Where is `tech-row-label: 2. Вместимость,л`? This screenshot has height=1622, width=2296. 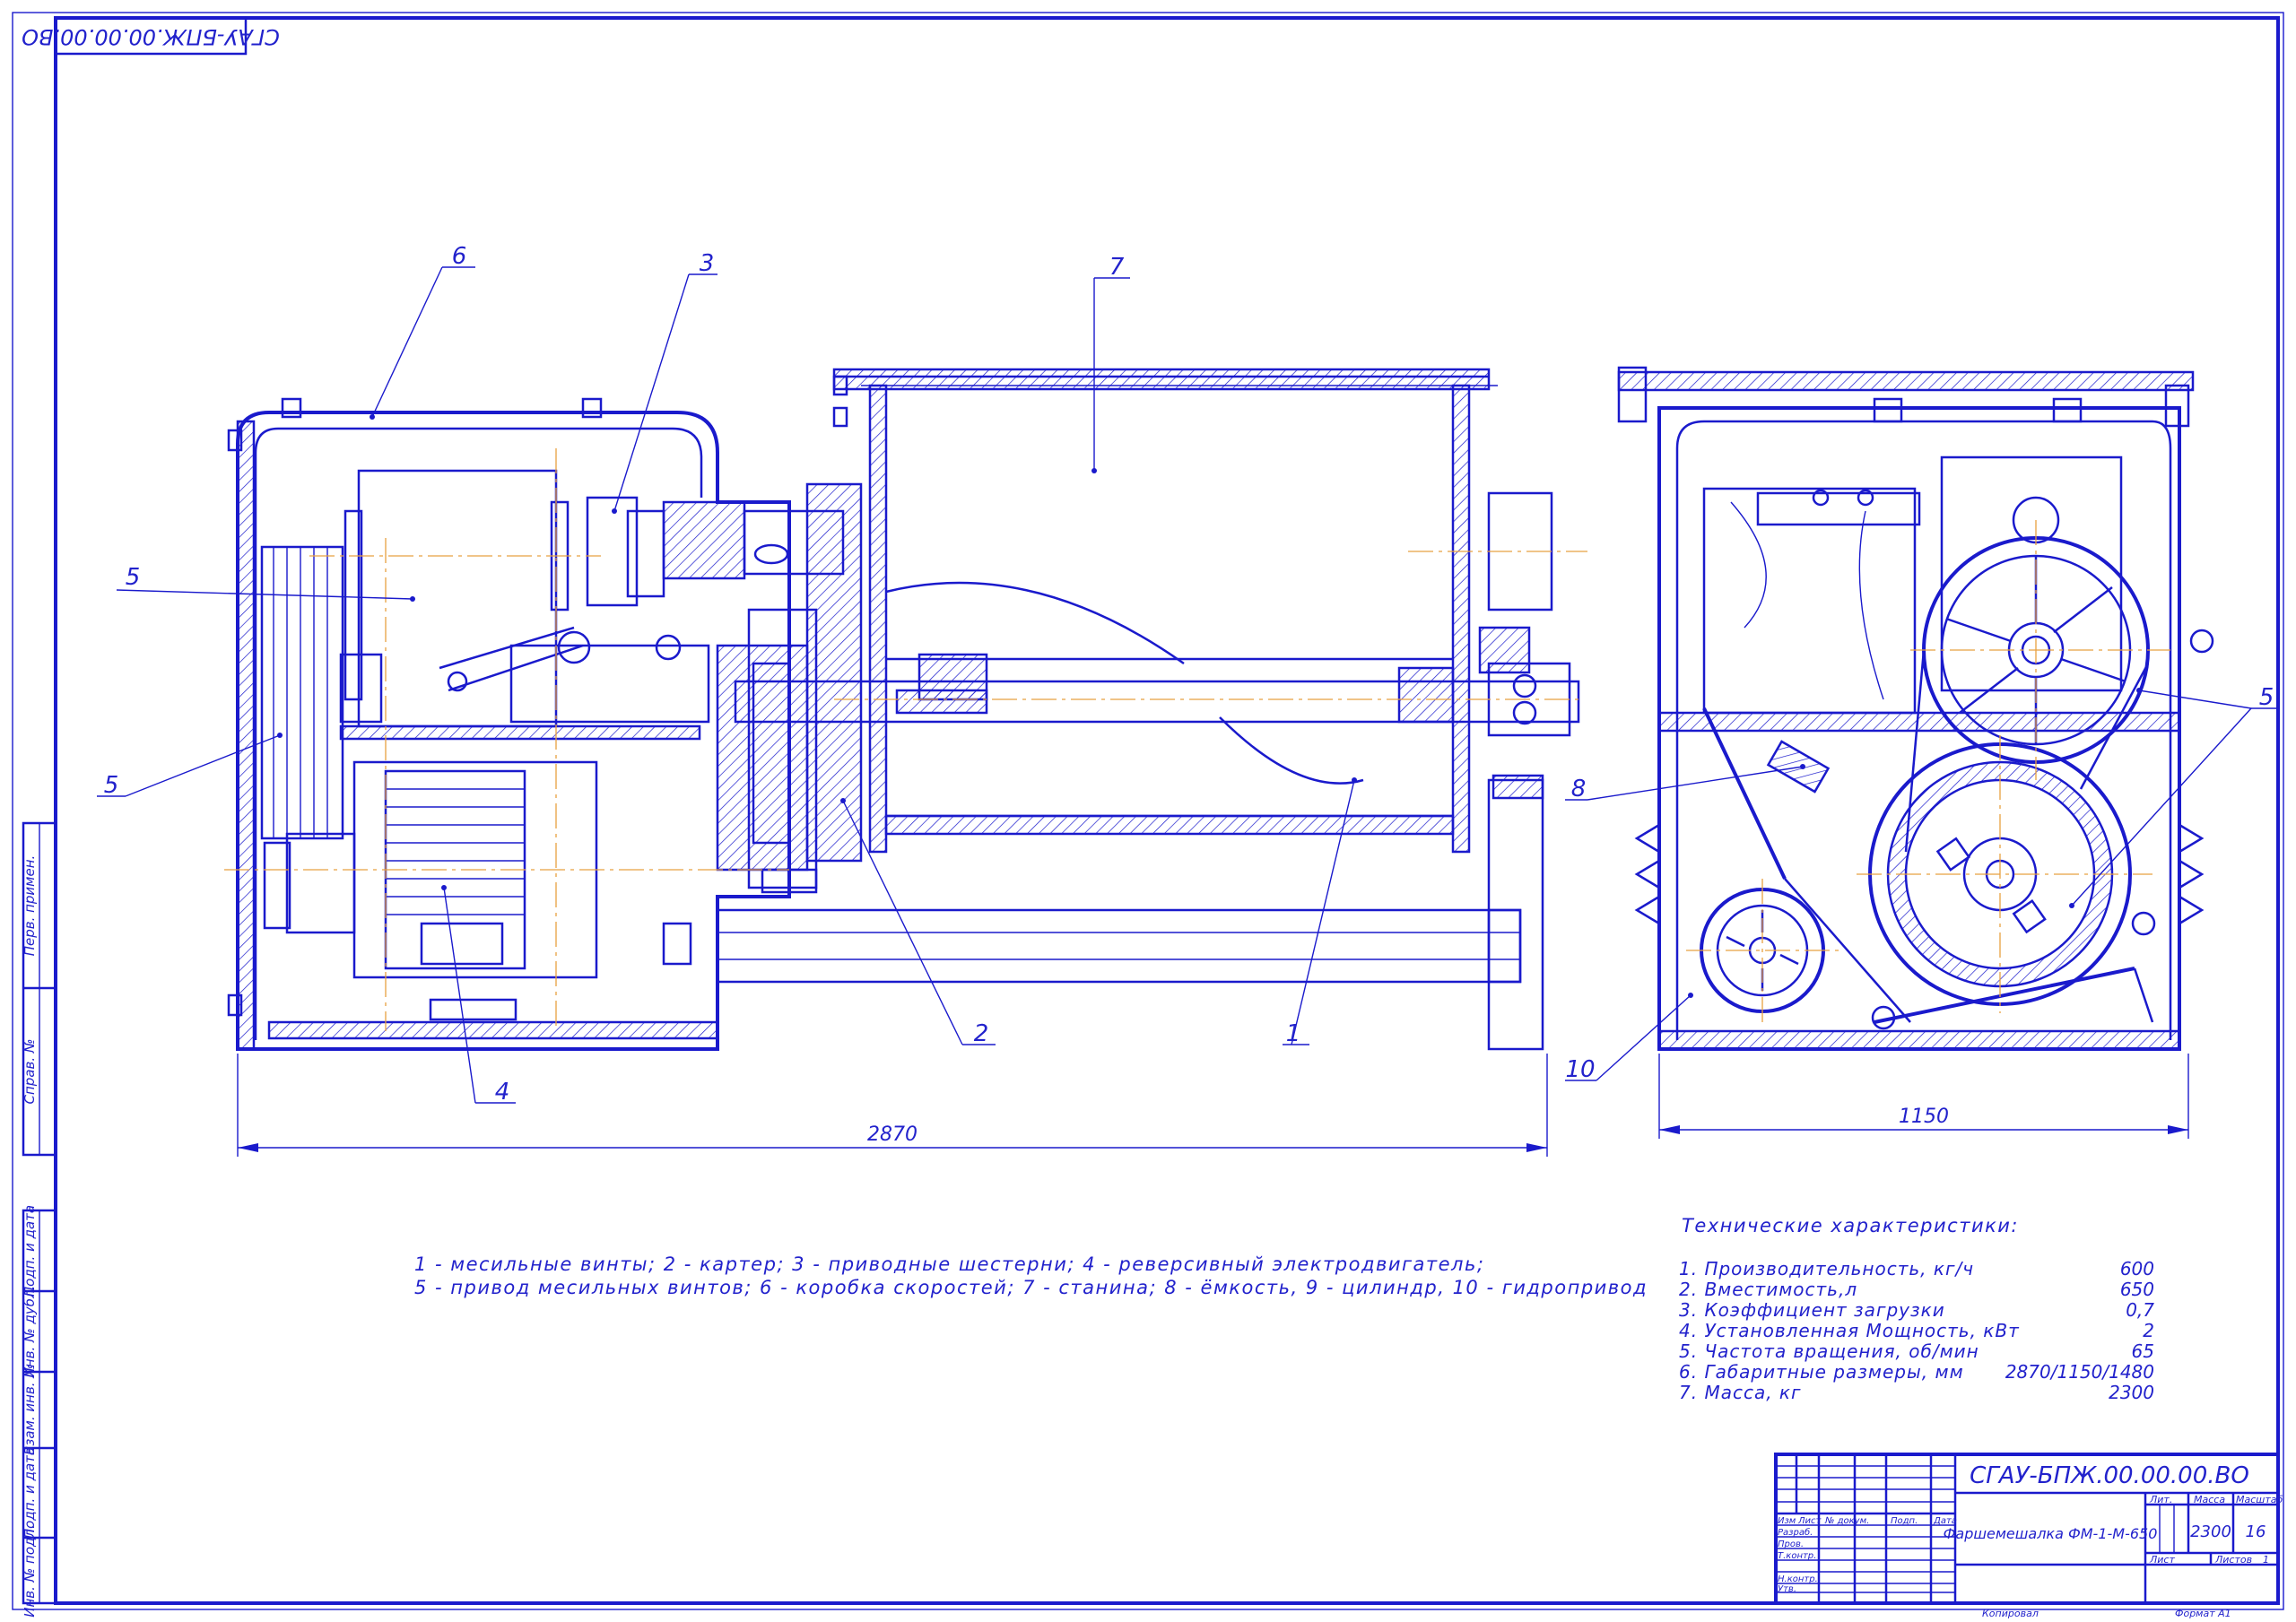 tech-row-label: 2. Вместимость,л is located at coordinates (1768, 1289).